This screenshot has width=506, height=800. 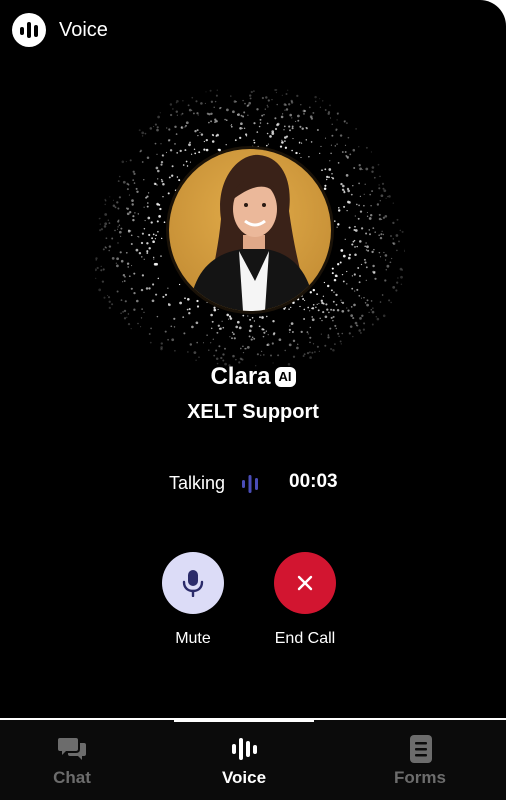 I want to click on call-status: Talking, so click(x=197, y=483).